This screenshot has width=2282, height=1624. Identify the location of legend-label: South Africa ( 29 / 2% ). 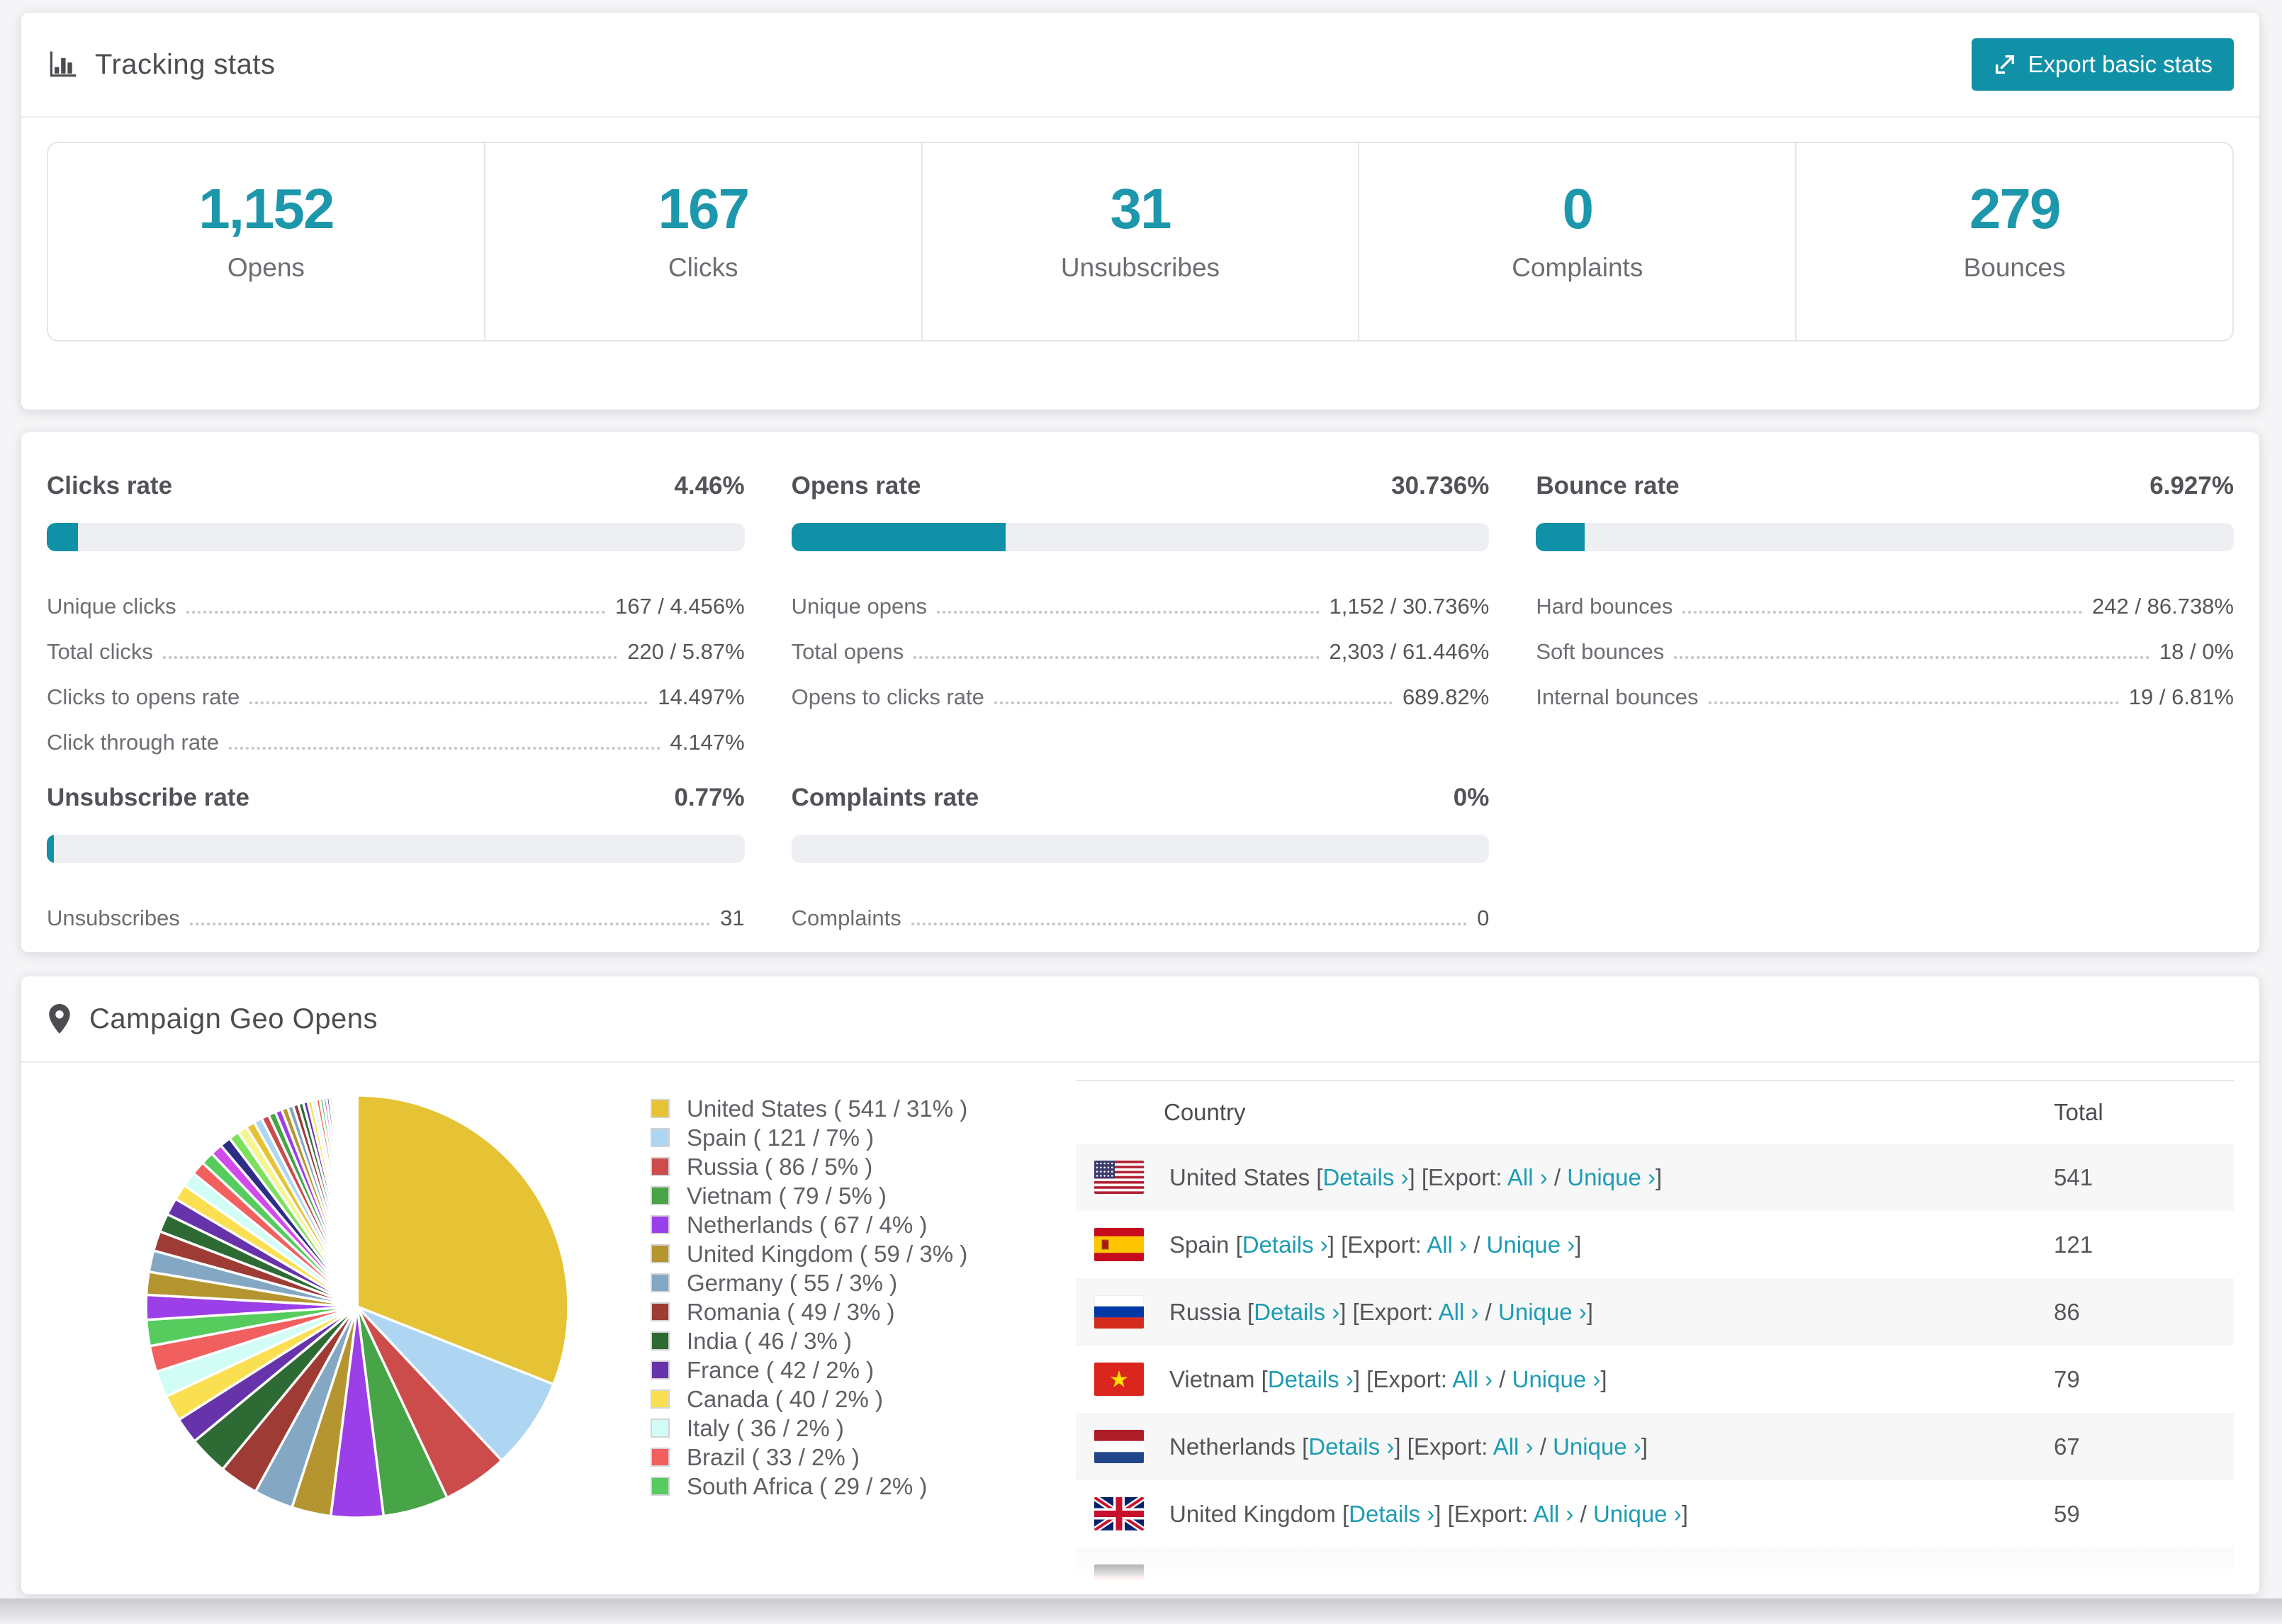
(807, 1486).